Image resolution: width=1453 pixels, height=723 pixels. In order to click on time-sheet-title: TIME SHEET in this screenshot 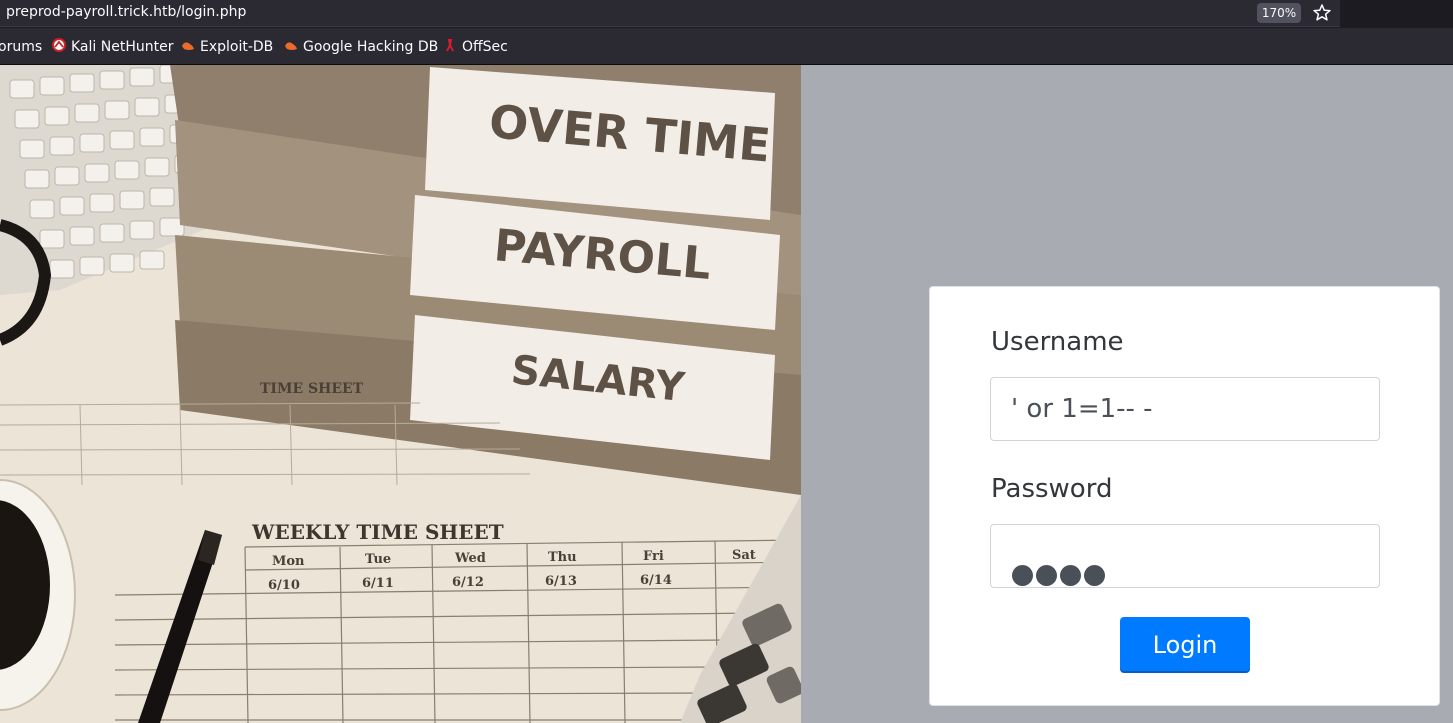, I will do `click(312, 389)`.